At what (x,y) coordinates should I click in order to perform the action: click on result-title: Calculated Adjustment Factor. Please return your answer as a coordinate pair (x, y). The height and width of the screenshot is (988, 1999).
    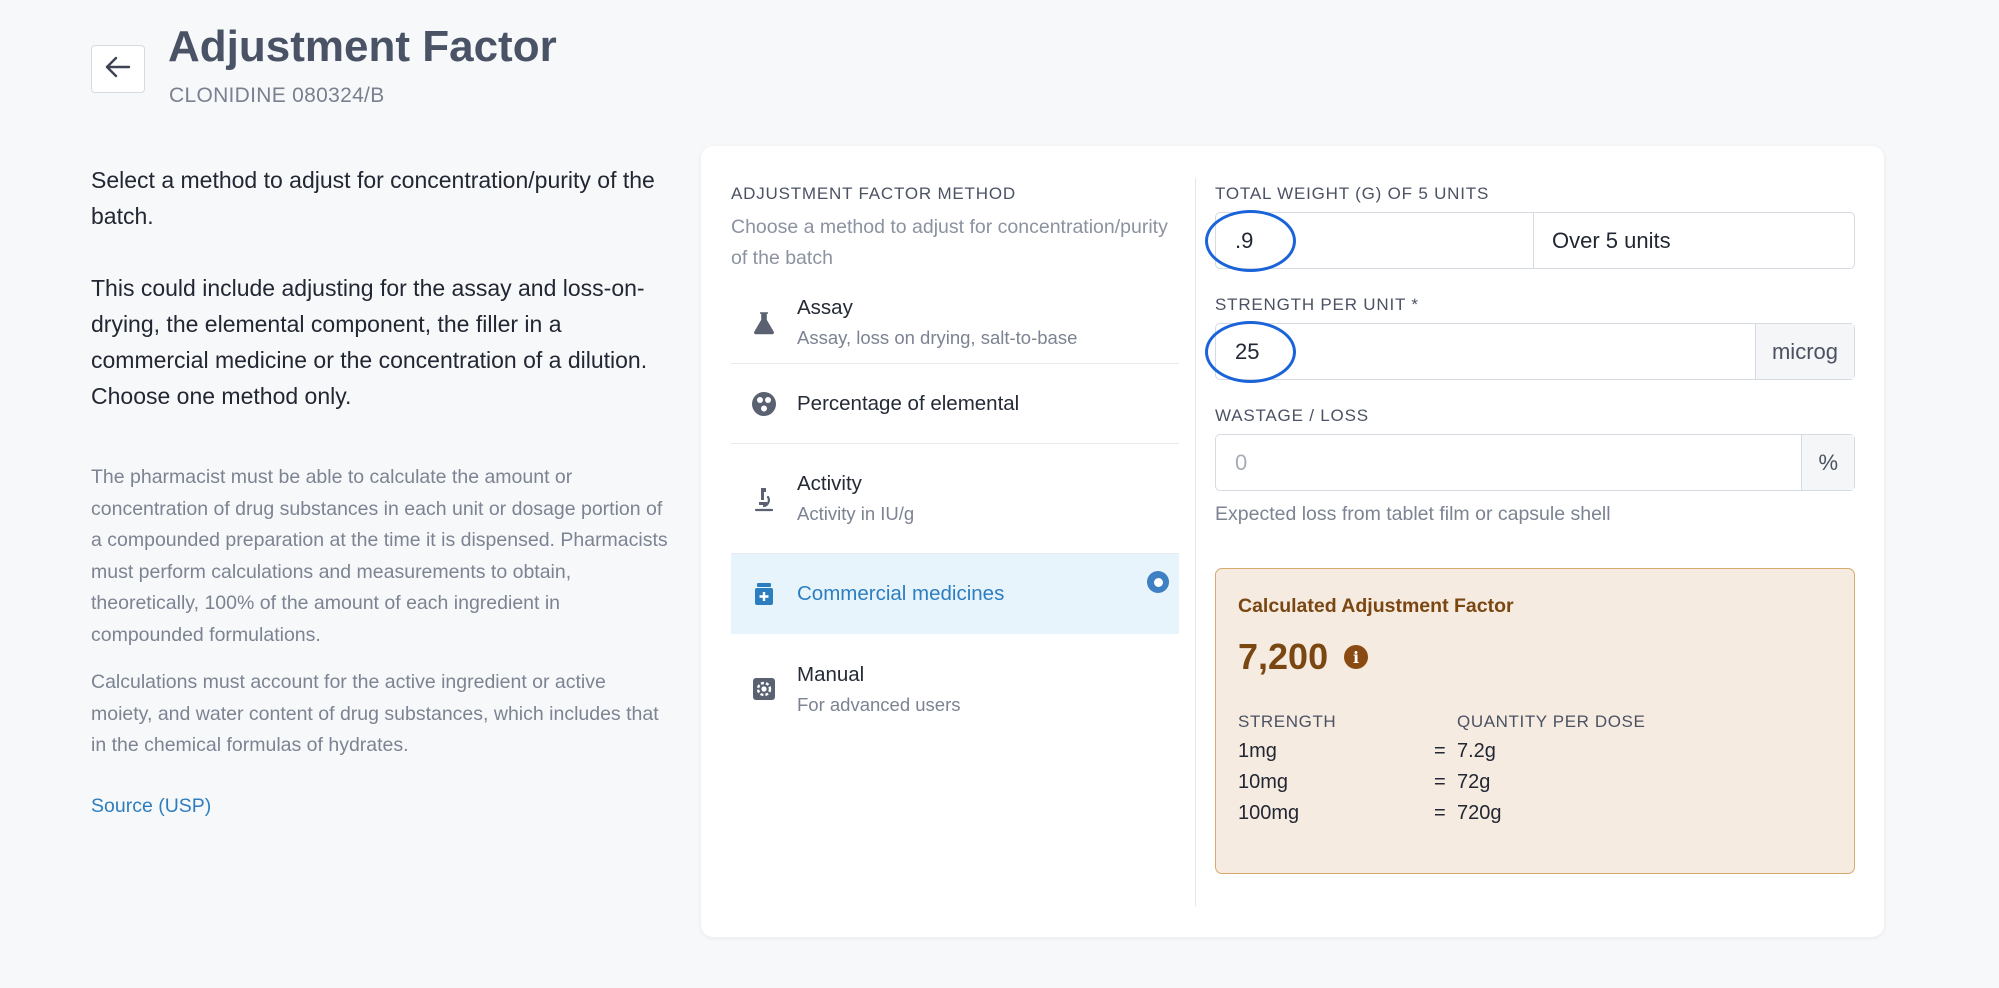
    Looking at the image, I should click on (1376, 606).